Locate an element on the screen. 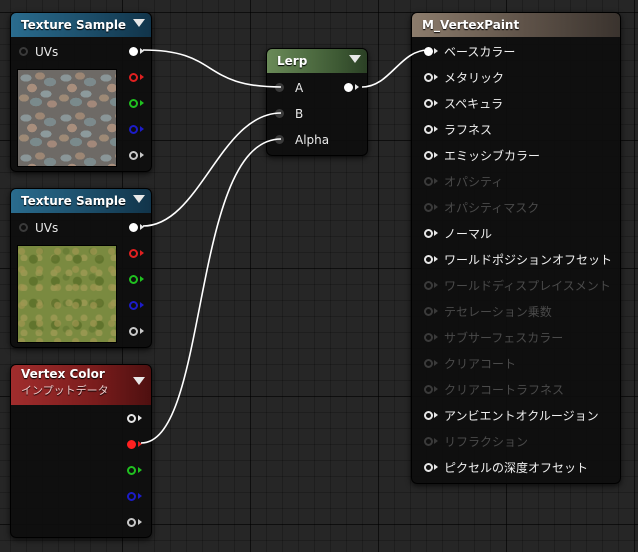  lerp-node: Lerp A B Alpha is located at coordinates (317, 102).